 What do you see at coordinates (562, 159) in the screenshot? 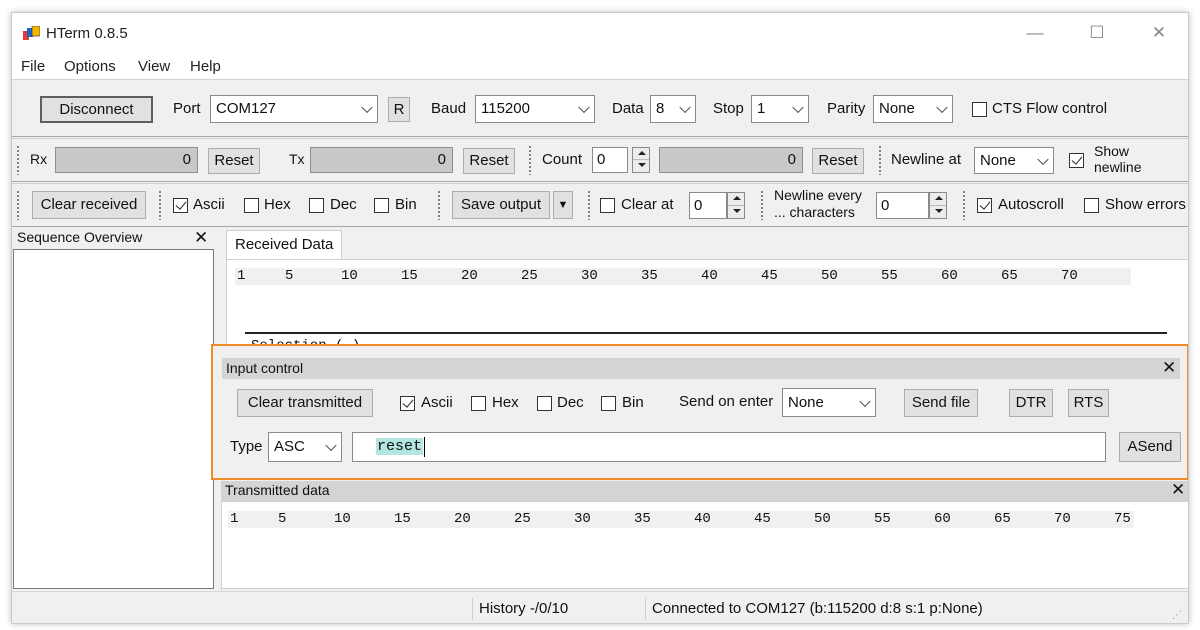
I see `count-label: Count` at bounding box center [562, 159].